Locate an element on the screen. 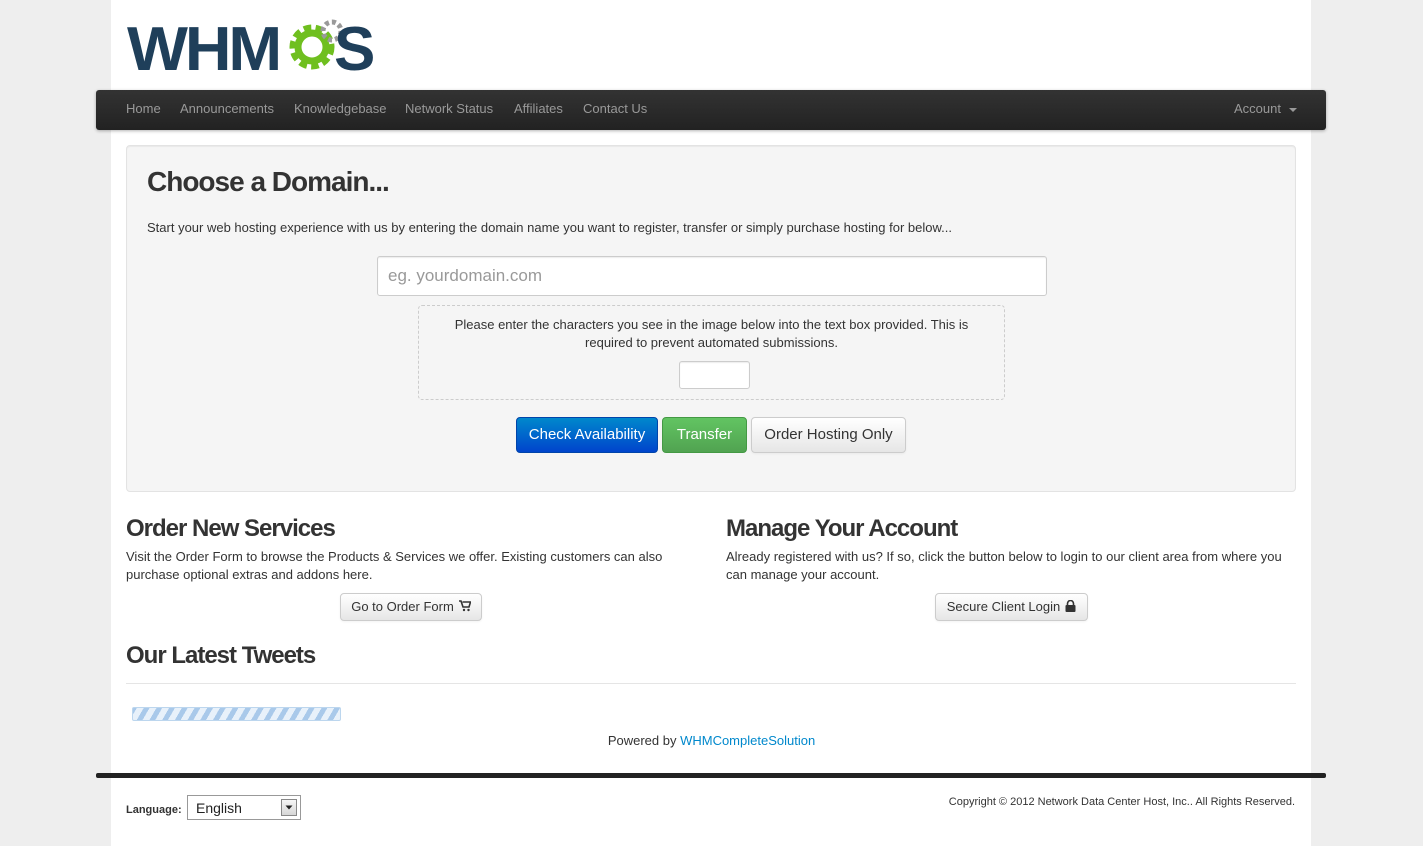  nav-affiliates: Affiliates is located at coordinates (538, 110).